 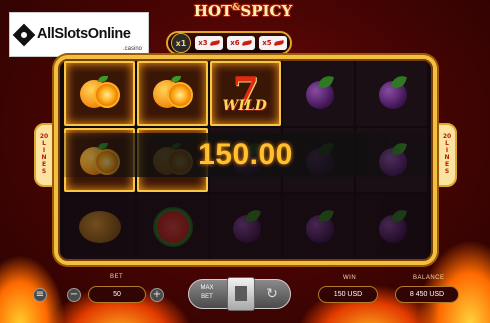 What do you see at coordinates (350, 278) in the screenshot?
I see `win-label: WIN` at bounding box center [350, 278].